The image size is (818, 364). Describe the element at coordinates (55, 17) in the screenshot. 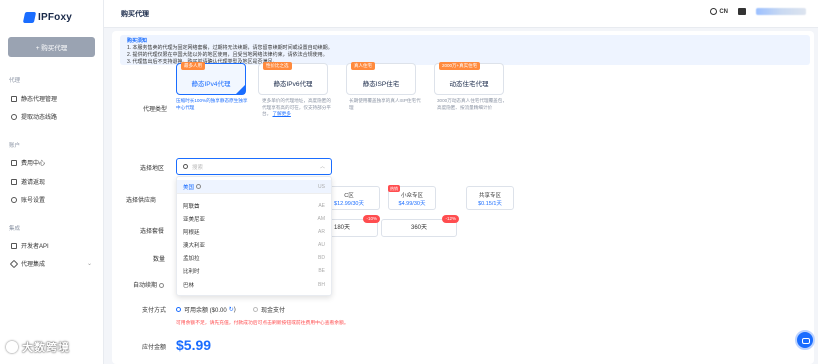

I see `logo-text: IPFoxy` at that location.